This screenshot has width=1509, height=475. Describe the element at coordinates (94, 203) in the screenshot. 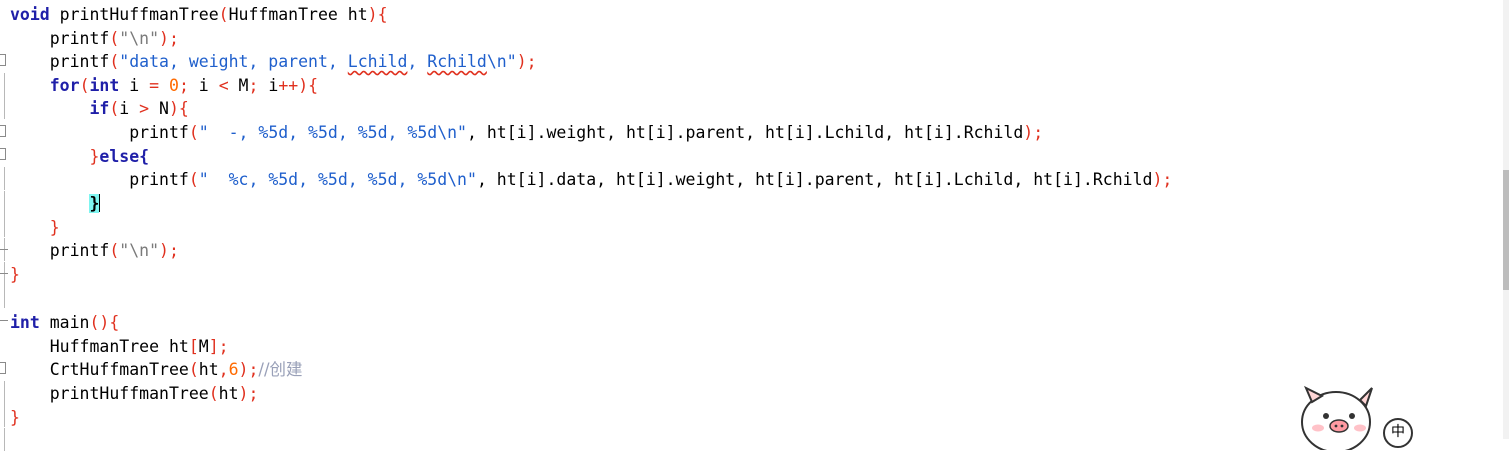

I see `matched-brace-highlight: }` at that location.